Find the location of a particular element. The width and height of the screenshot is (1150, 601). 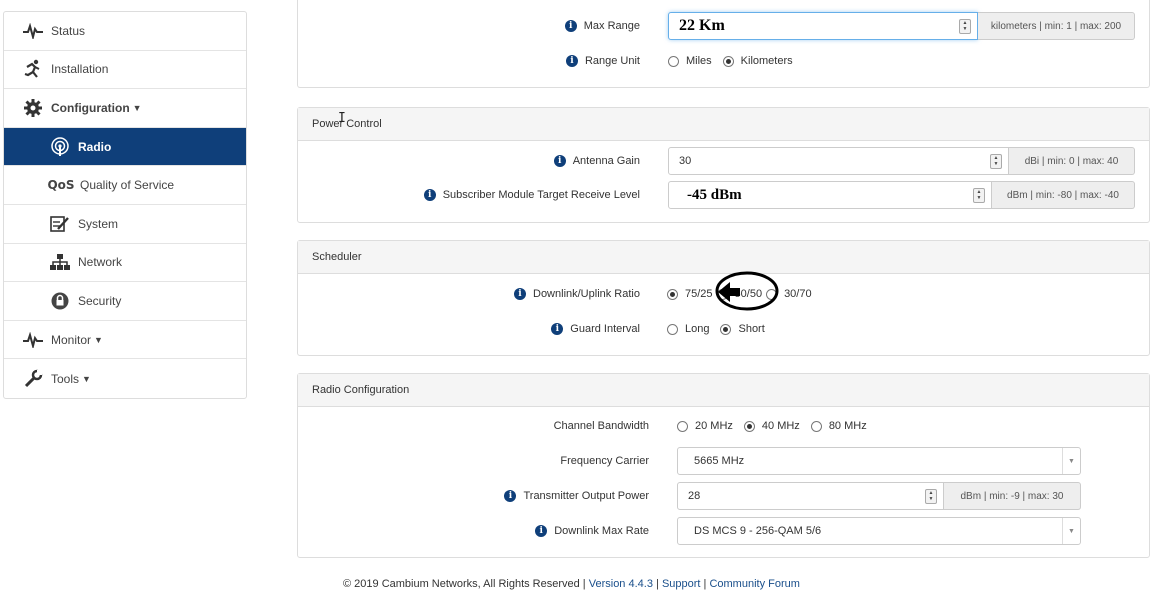

sidebar-item-security: Security is located at coordinates (125, 301).